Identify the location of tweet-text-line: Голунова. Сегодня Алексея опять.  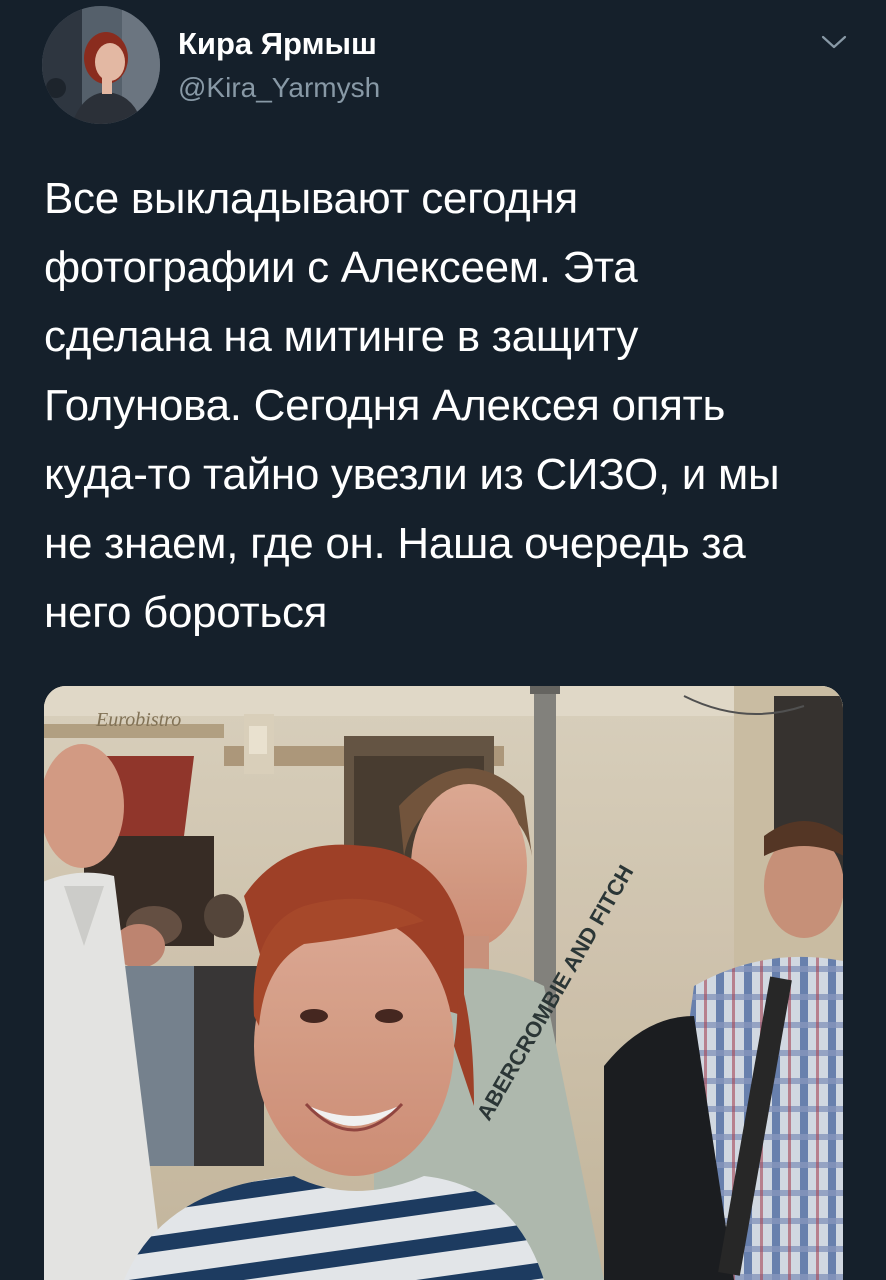
(385, 405).